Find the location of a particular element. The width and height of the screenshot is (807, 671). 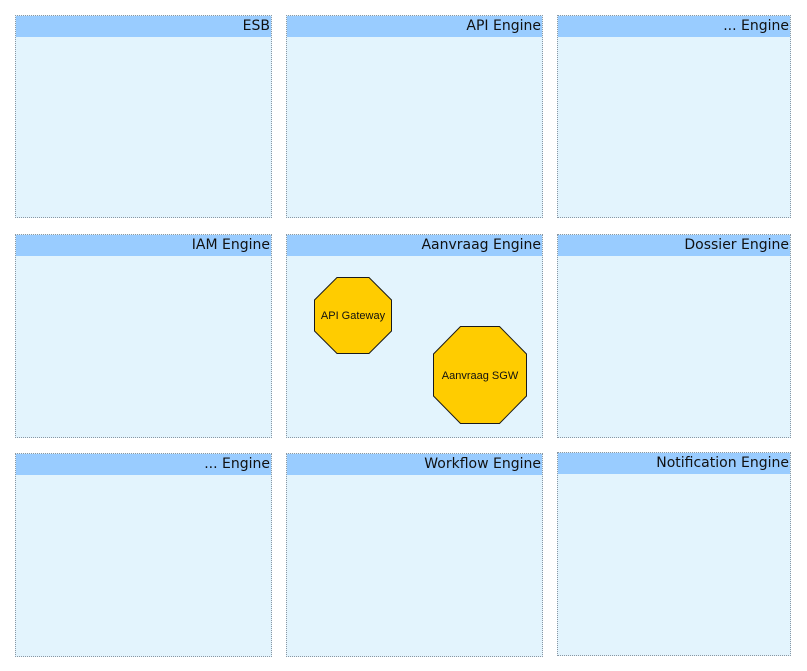

panel-esb: ESB is located at coordinates (143, 116).